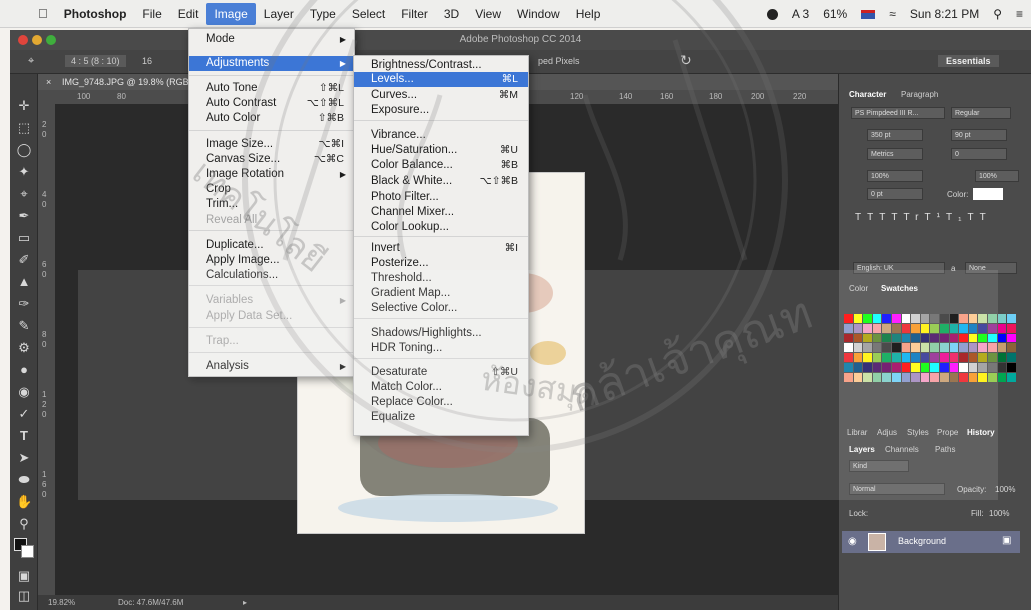 The image size is (1031, 610). I want to click on close-button, so click(23, 40).